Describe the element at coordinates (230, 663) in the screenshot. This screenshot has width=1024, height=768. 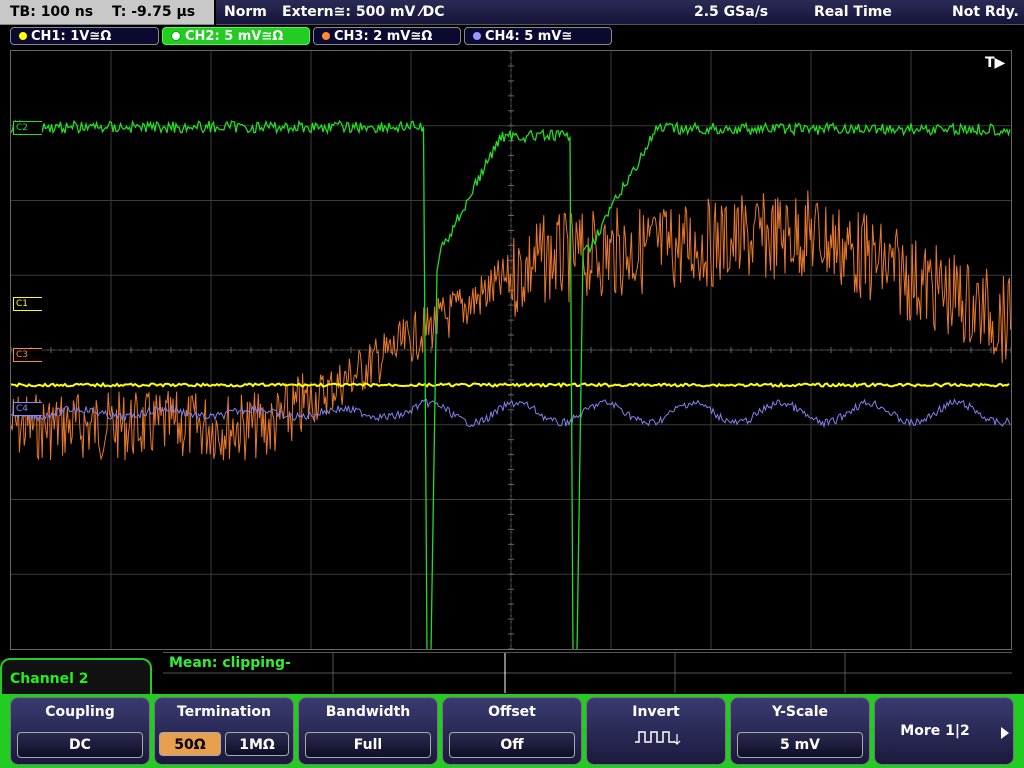
I see `measurement-result: Mean: clipping-` at that location.